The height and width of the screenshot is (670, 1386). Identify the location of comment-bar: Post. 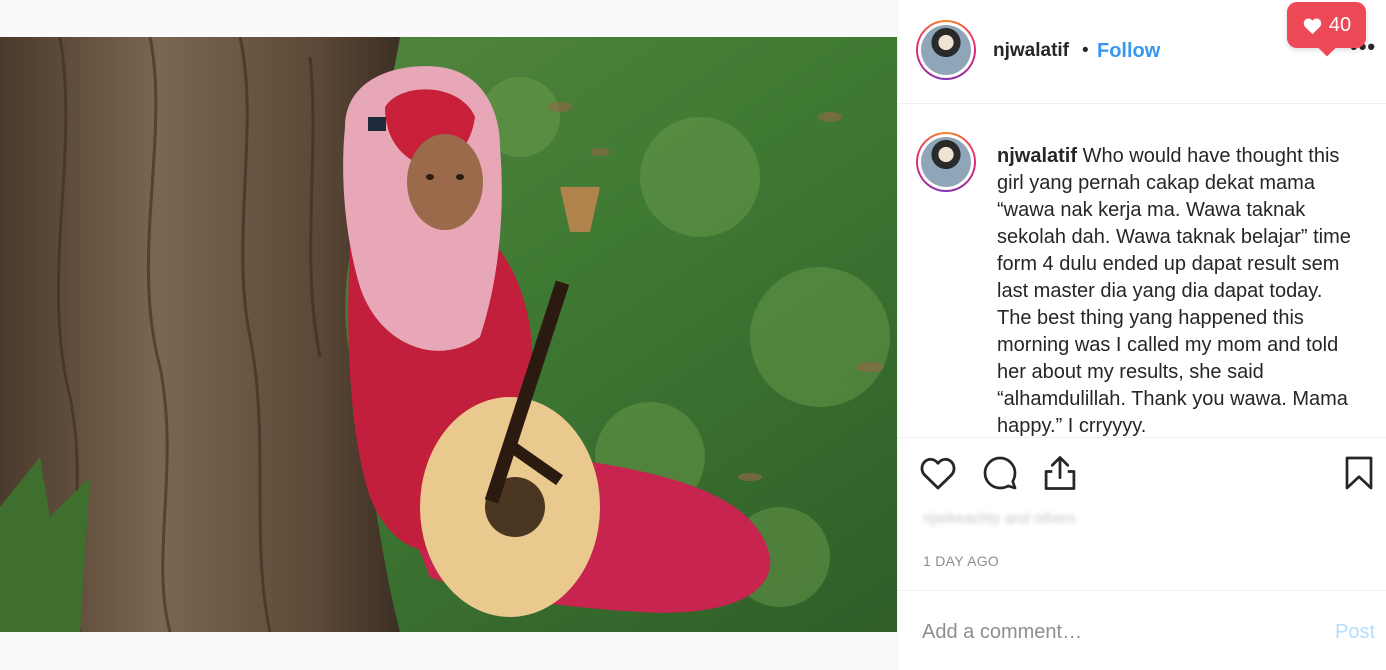
(1142, 630).